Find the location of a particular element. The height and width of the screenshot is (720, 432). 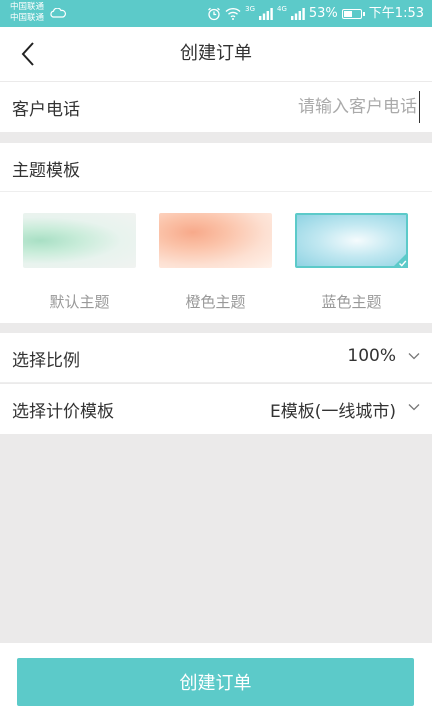

carrier-info: 中国联通 中国联通 is located at coordinates (27, 13).